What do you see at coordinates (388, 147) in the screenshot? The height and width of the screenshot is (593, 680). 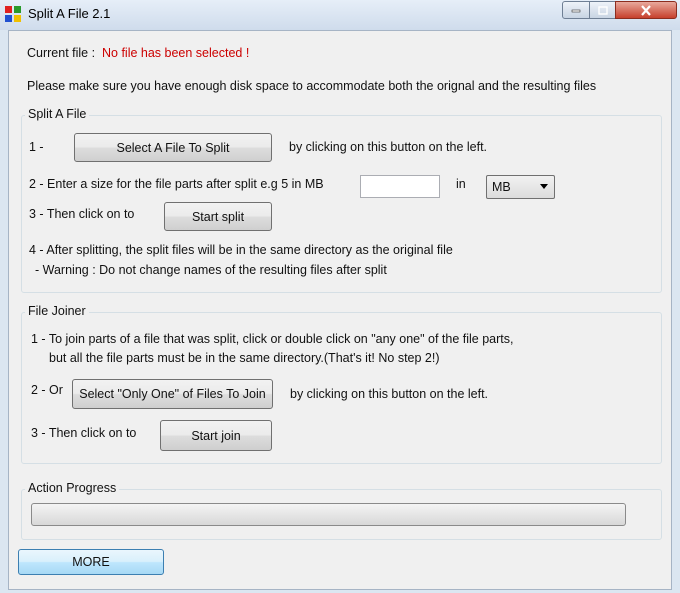 I see `split-step1-suffix: by clicking on this button on the left.` at bounding box center [388, 147].